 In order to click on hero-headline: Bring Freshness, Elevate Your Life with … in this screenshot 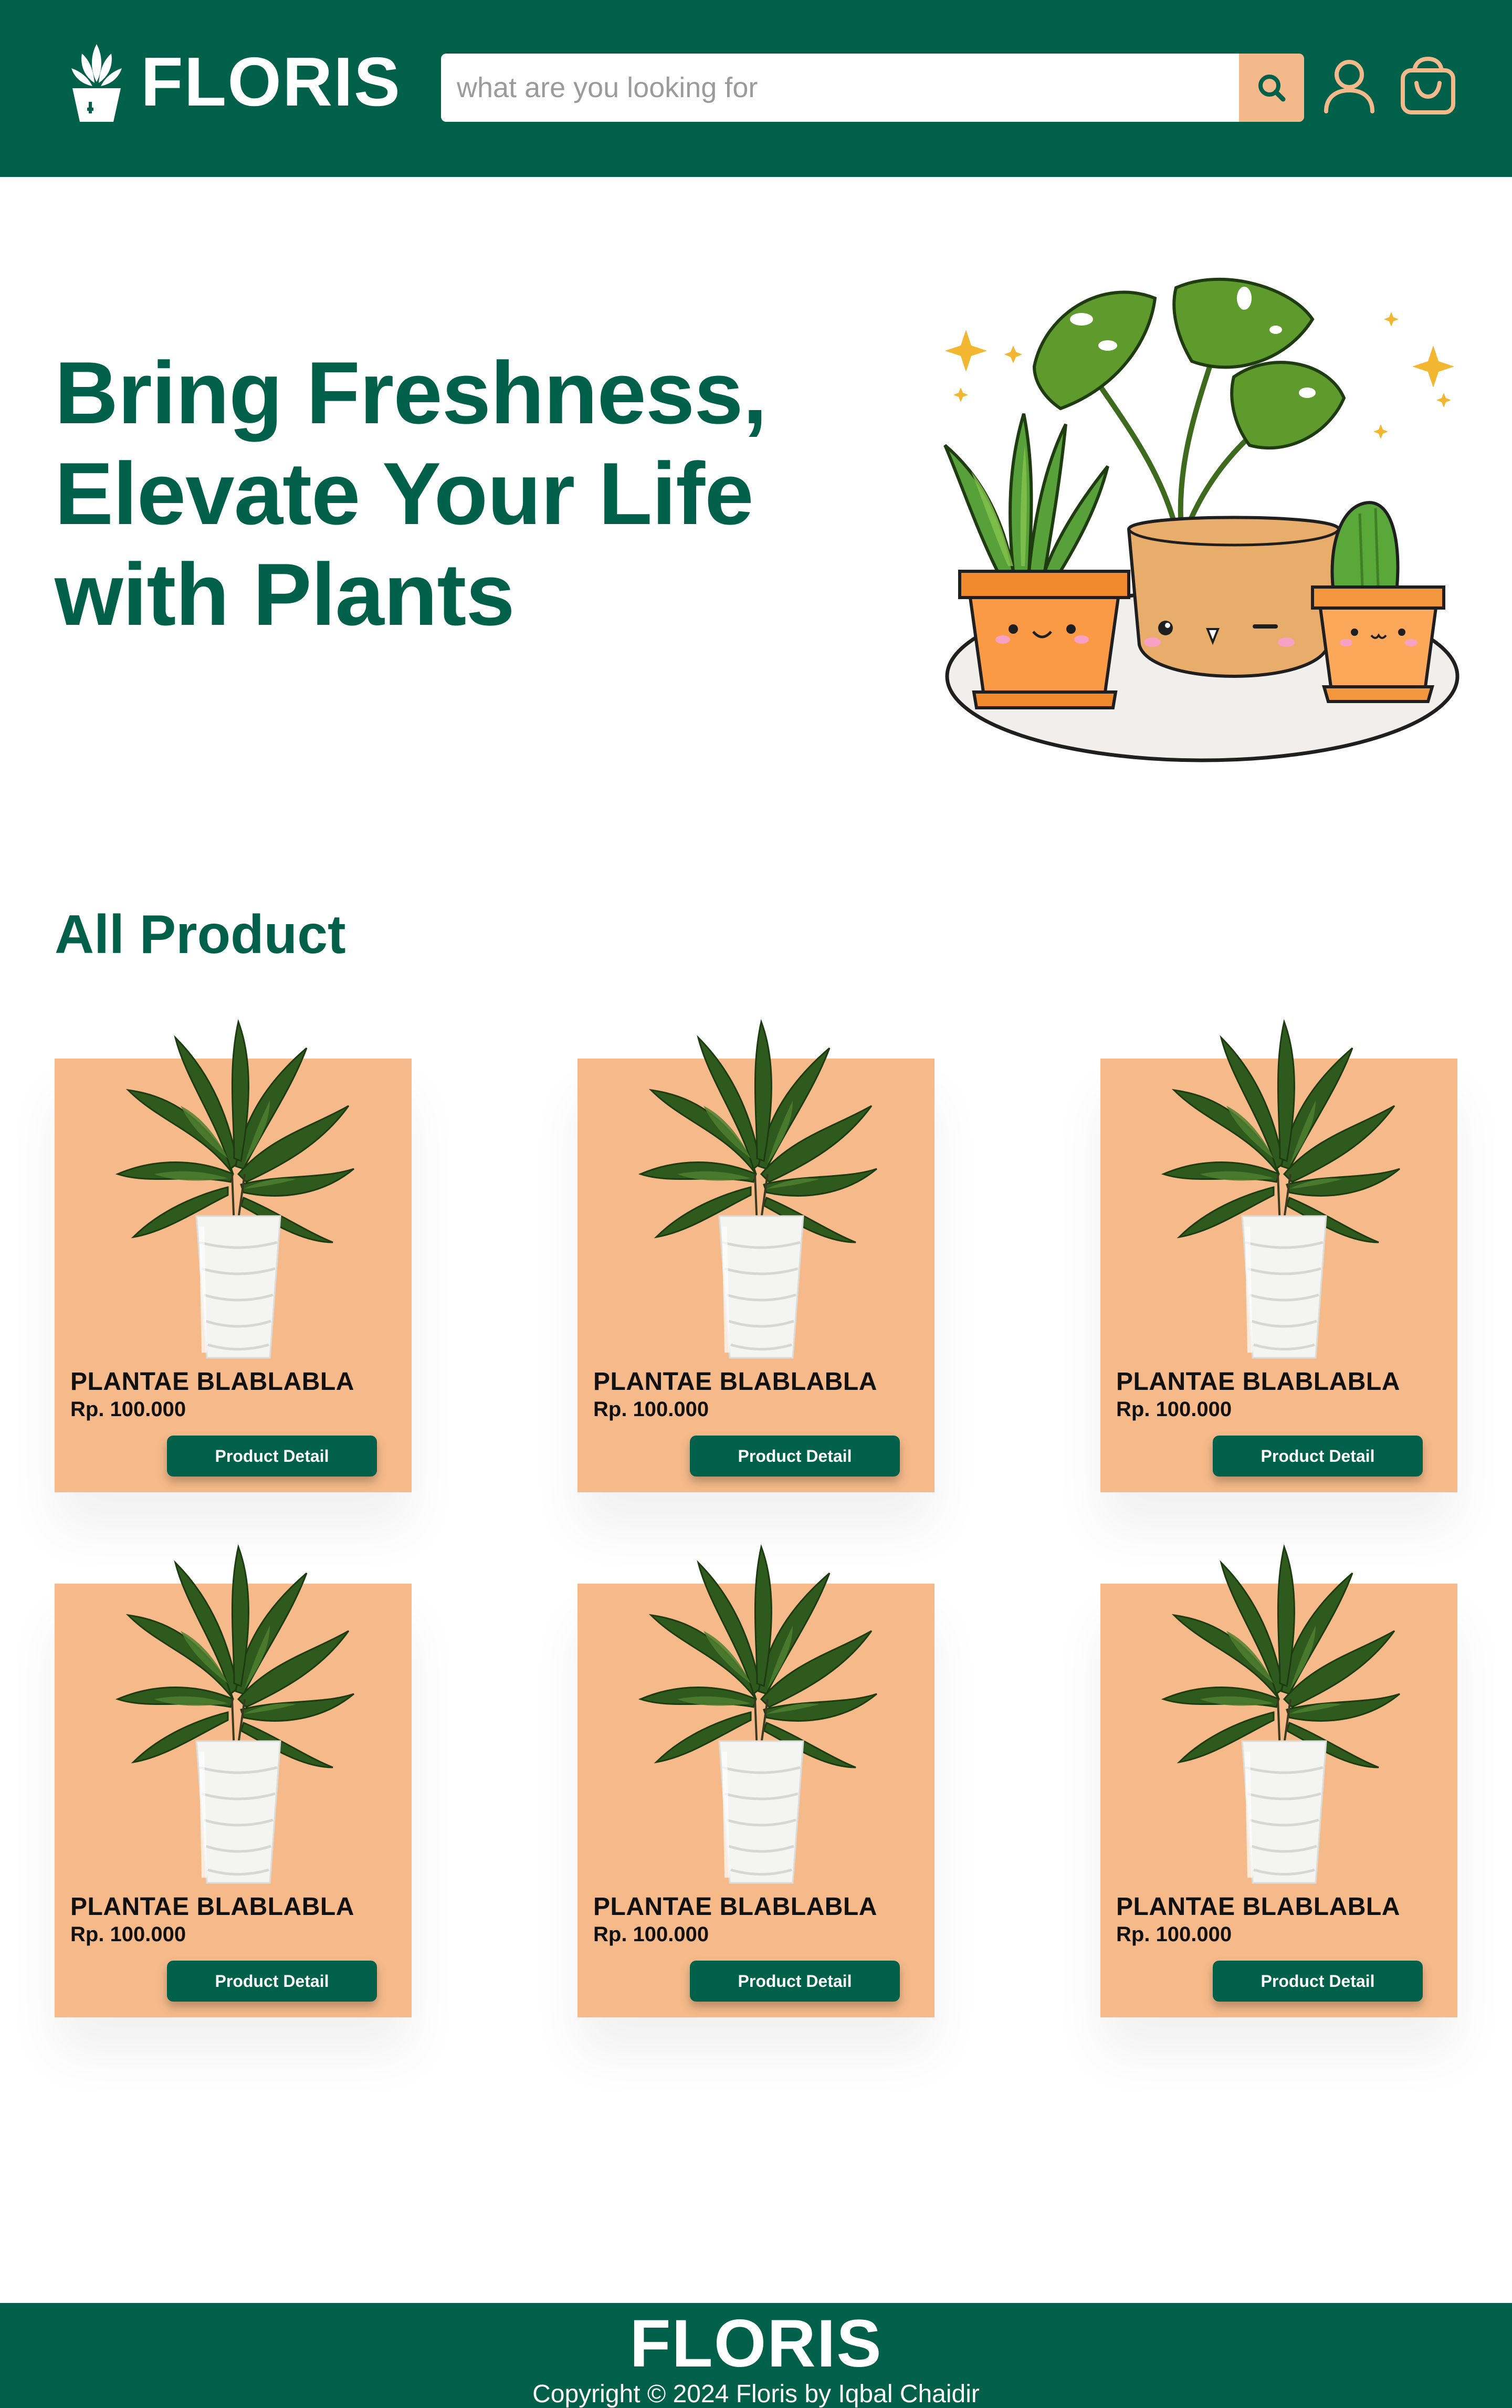, I will do `click(448, 493)`.